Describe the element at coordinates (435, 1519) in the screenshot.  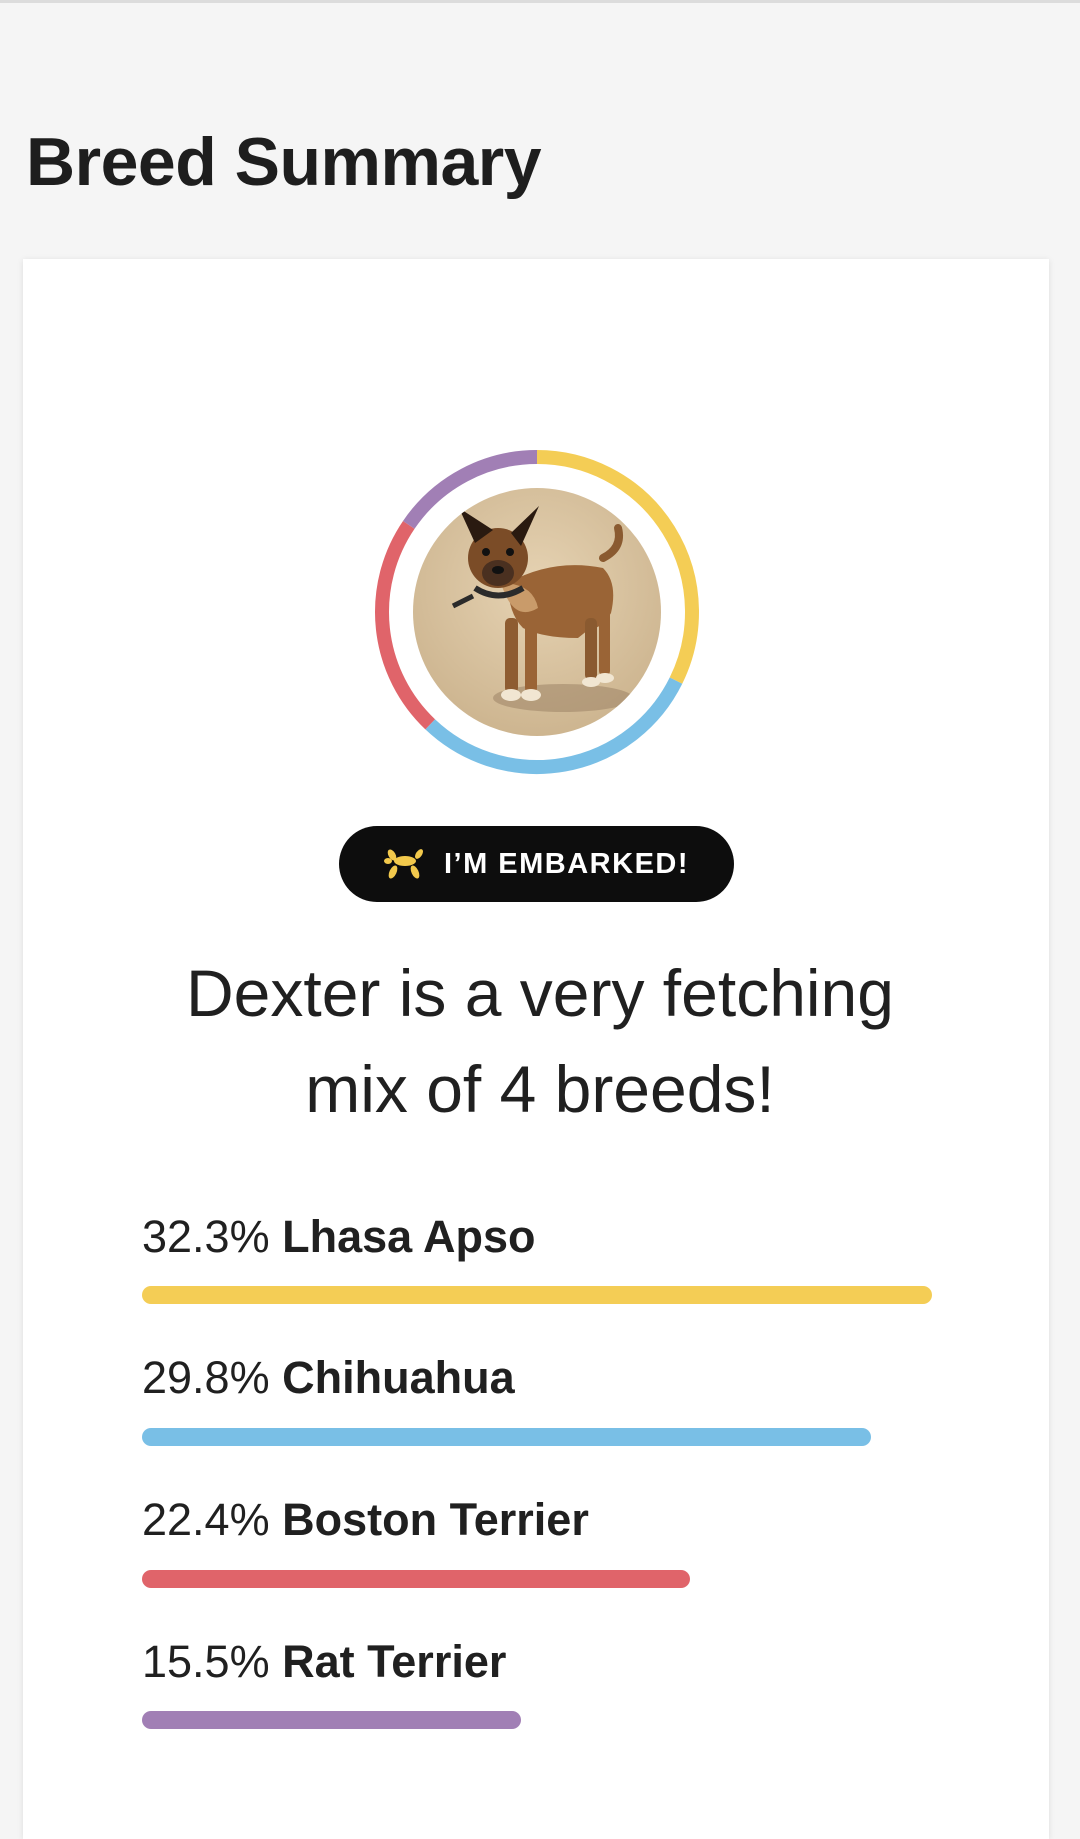
I see `breed-name: Boston Terrier` at that location.